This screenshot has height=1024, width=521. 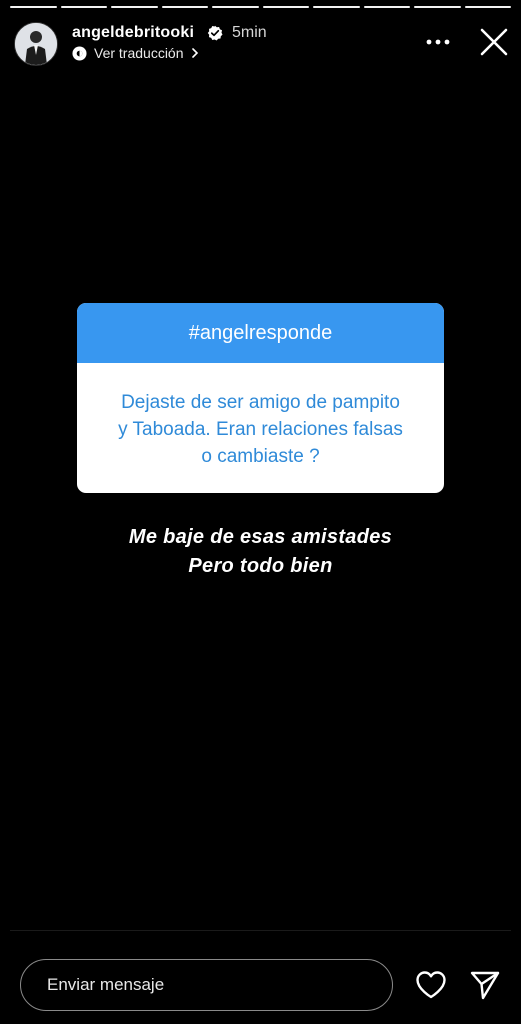 I want to click on post-time: 5min, so click(x=249, y=32).